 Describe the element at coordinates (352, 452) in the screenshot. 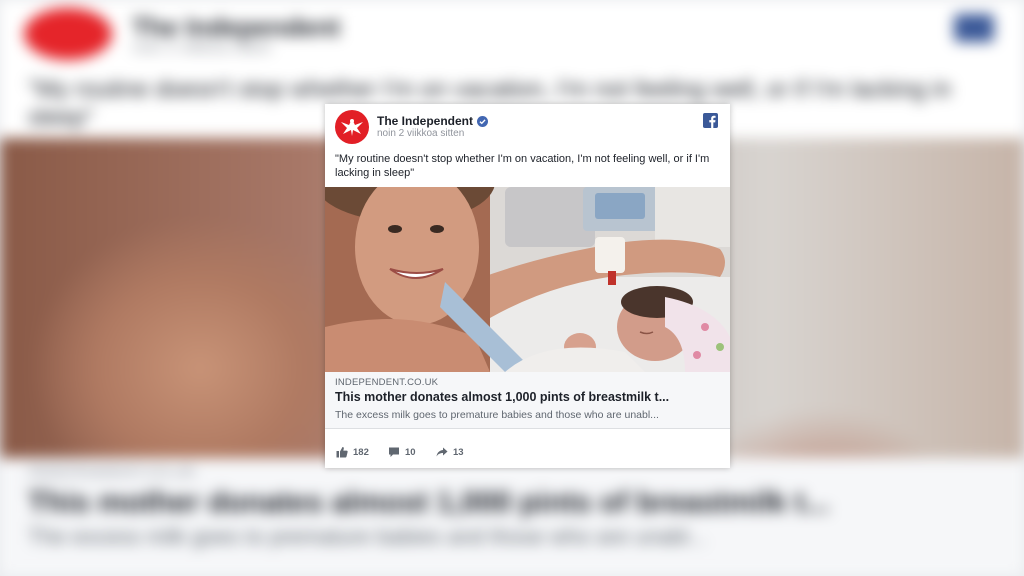

I see `like-button: 182` at that location.